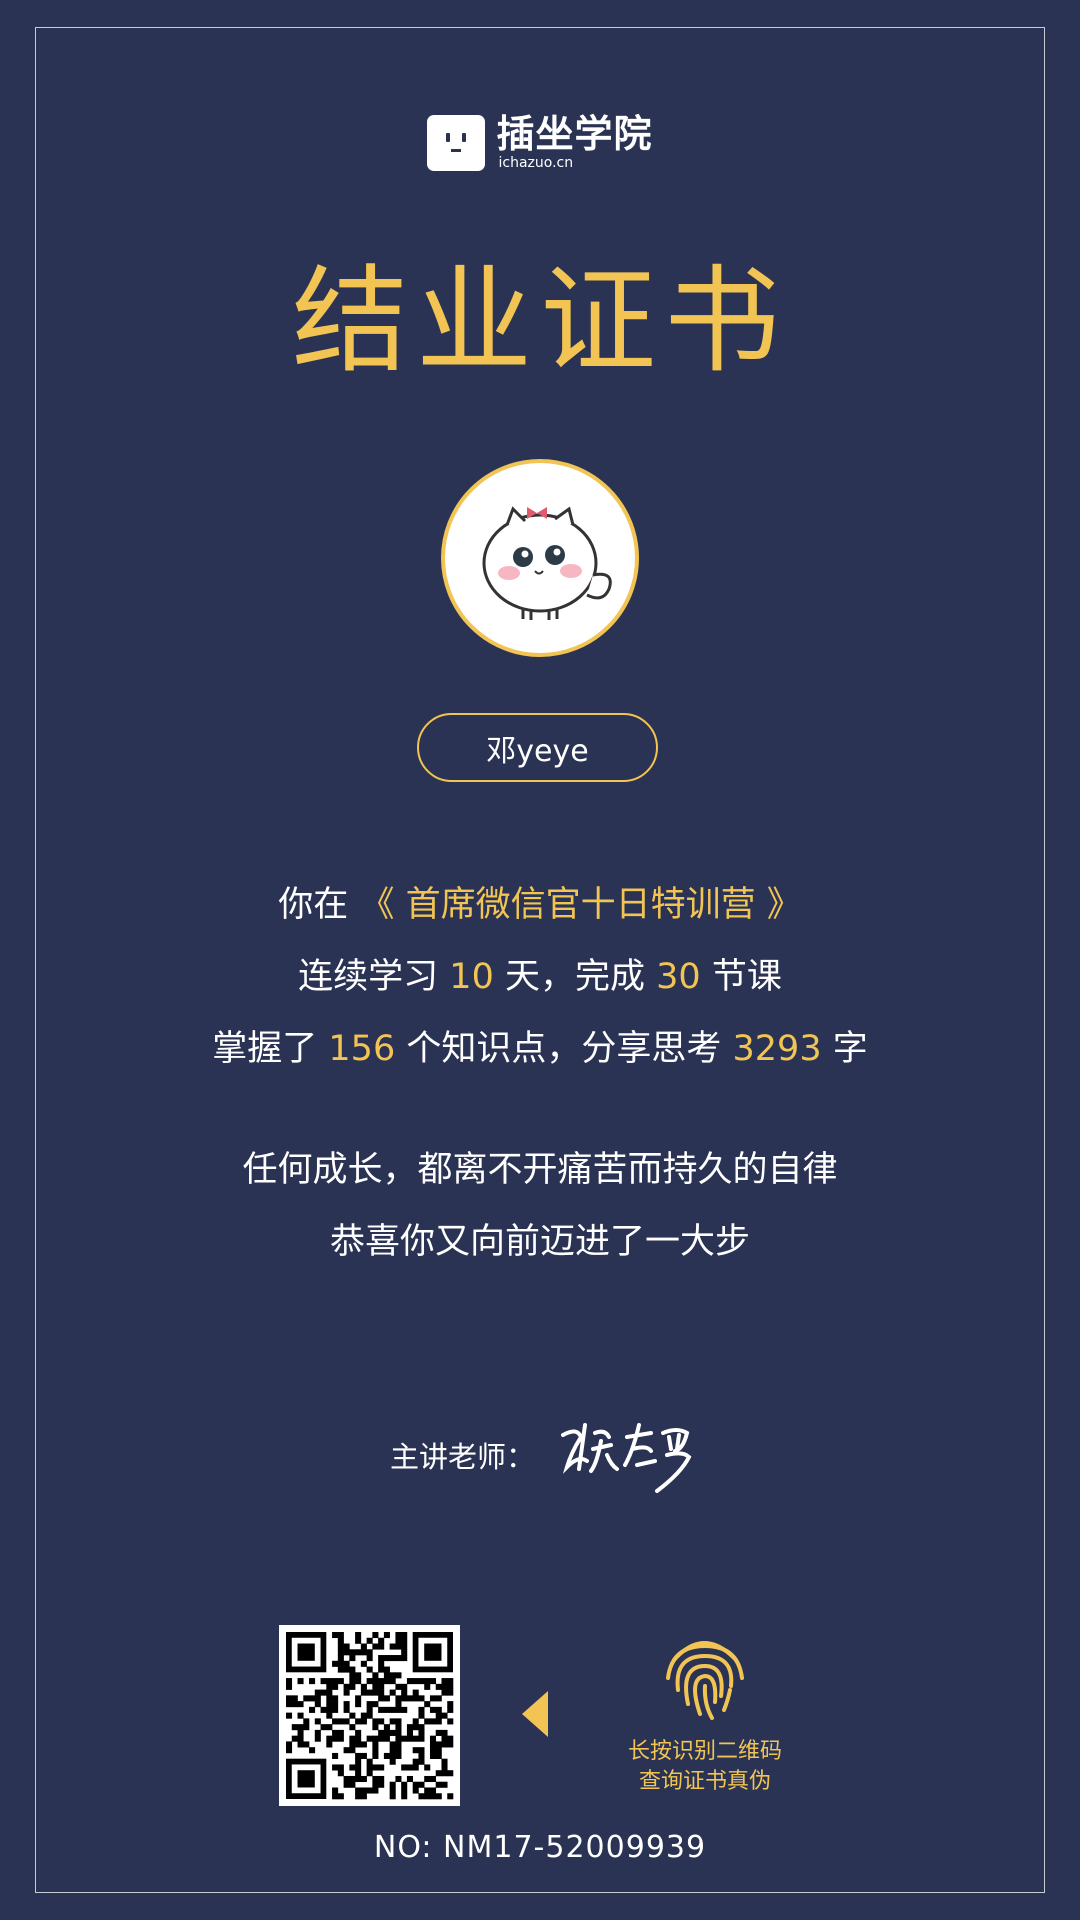 The image size is (1080, 1920). What do you see at coordinates (539, 1242) in the screenshot?
I see `motto-line-2: 恭喜你又向前迈进了一大步` at bounding box center [539, 1242].